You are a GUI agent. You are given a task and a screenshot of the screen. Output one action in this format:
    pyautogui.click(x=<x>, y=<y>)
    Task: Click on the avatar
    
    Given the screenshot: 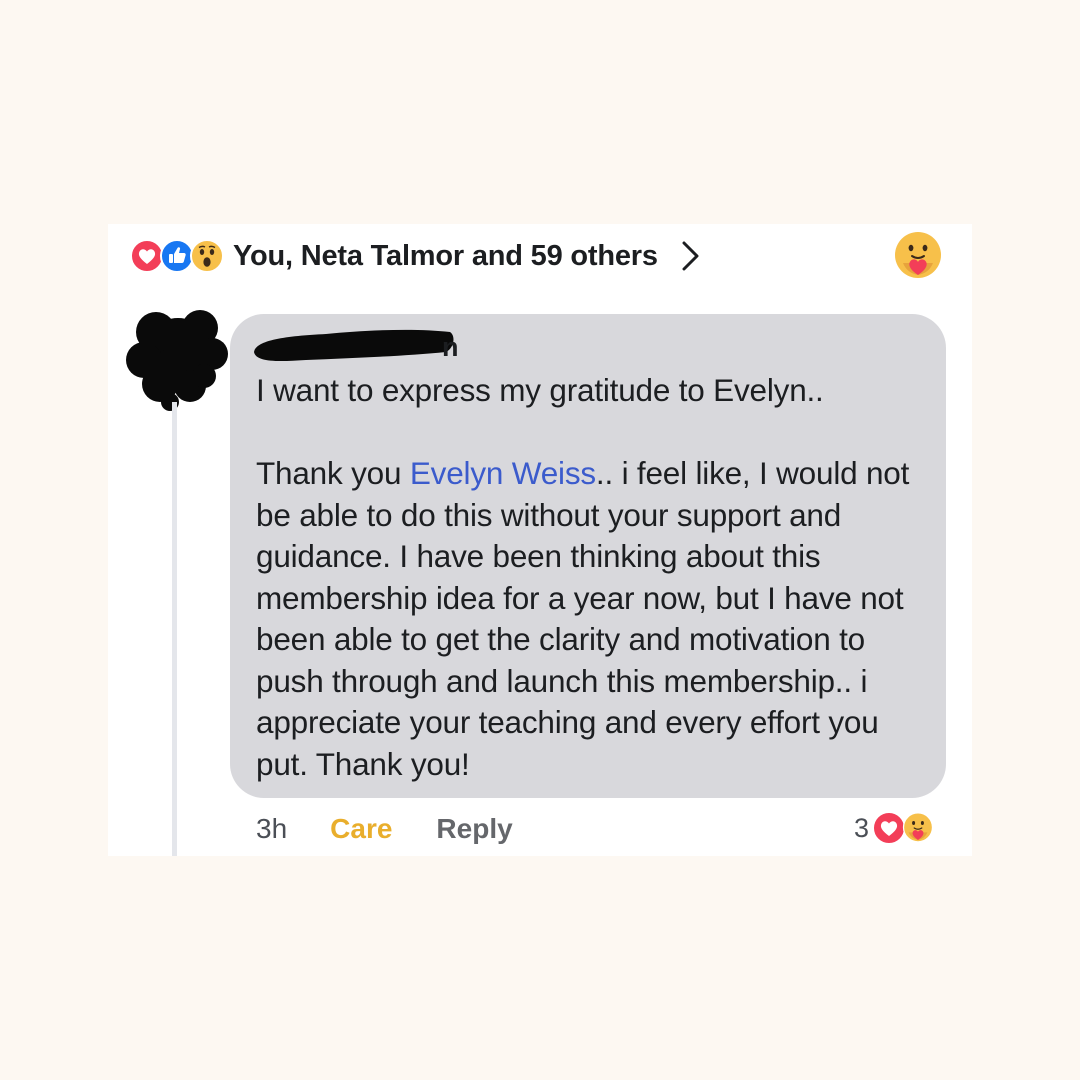 What is the action you would take?
    pyautogui.click(x=176, y=357)
    